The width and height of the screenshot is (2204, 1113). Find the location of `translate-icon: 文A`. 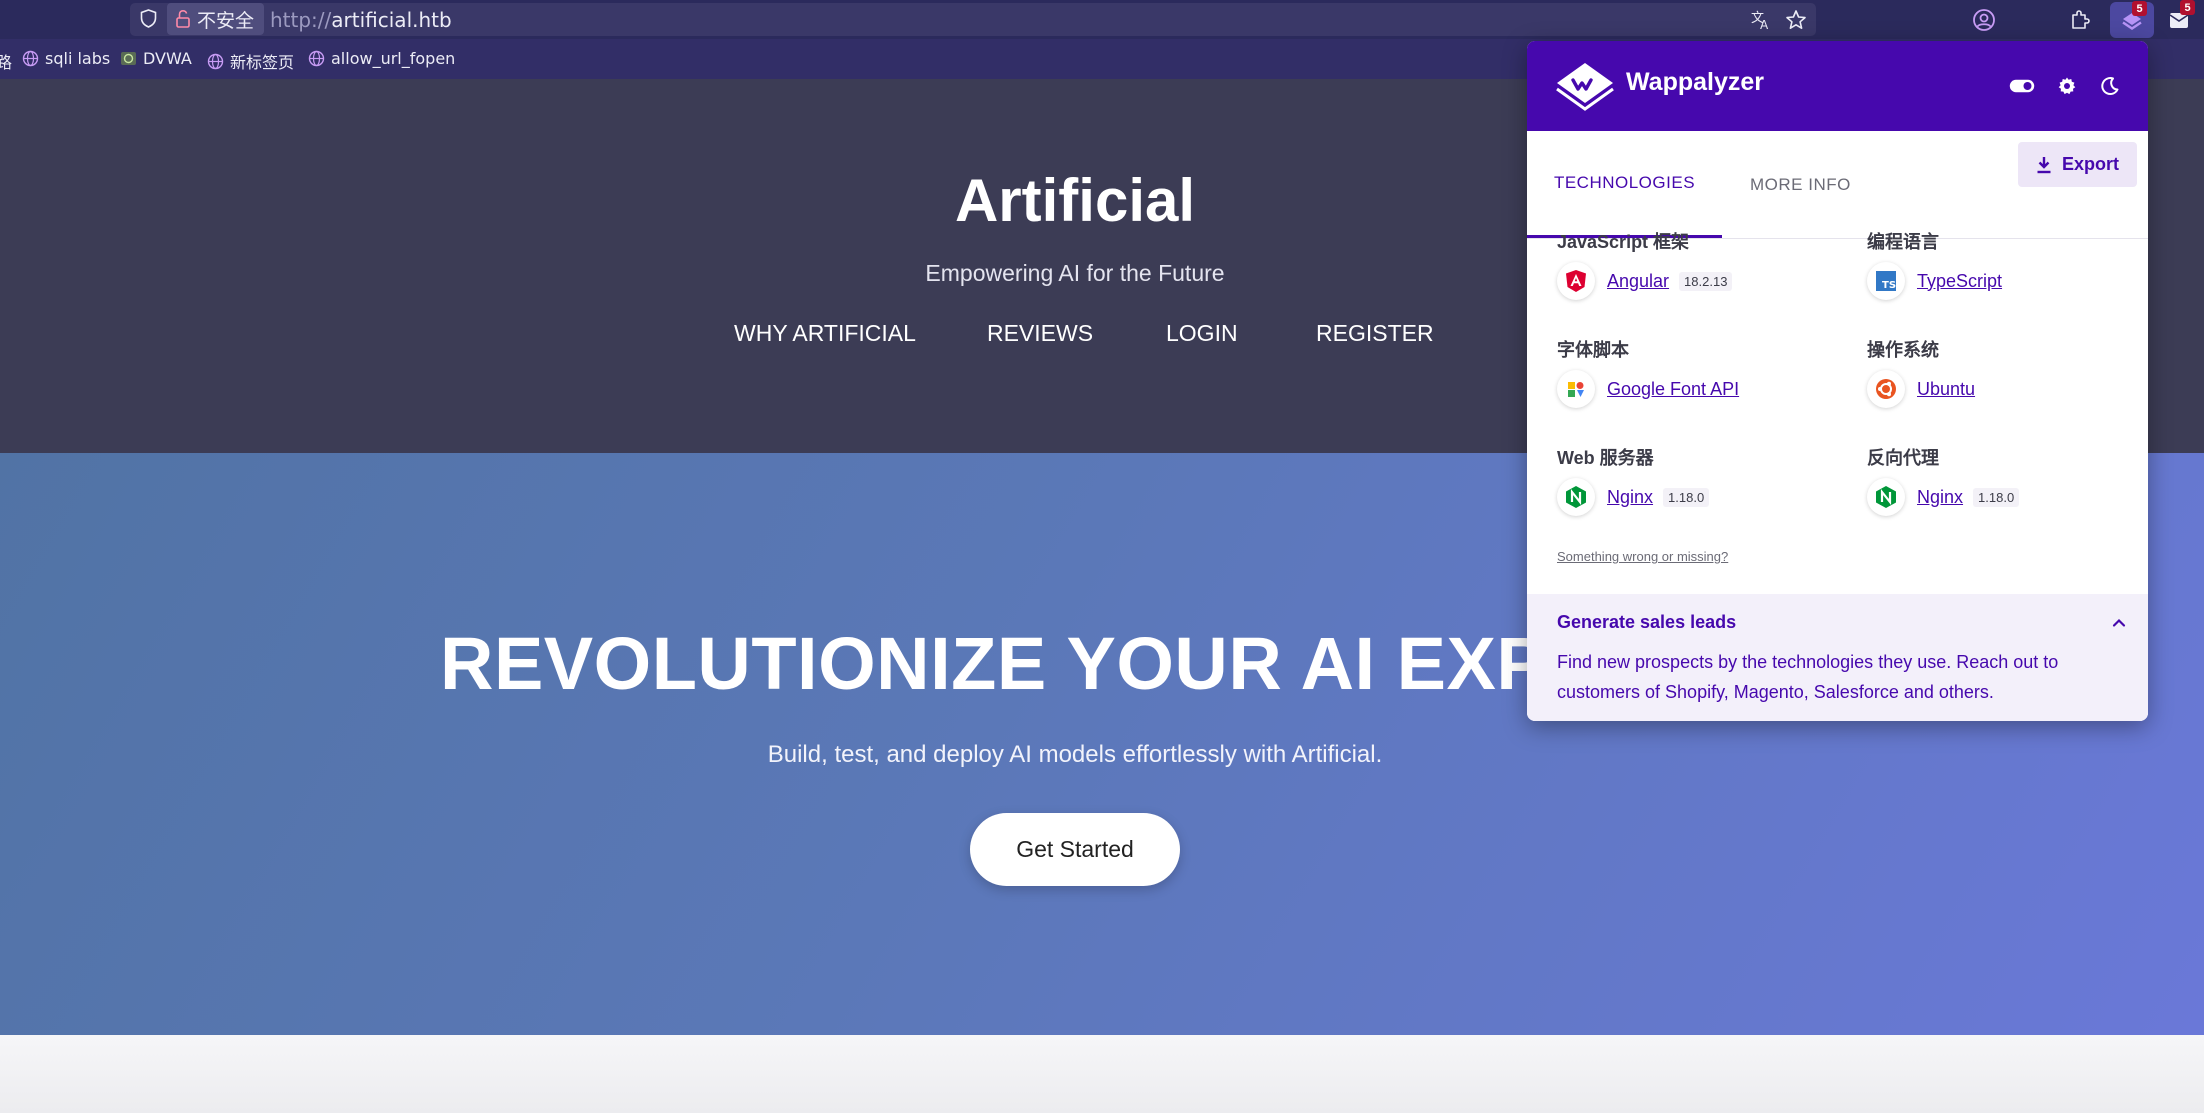

translate-icon: 文A is located at coordinates (1761, 20).